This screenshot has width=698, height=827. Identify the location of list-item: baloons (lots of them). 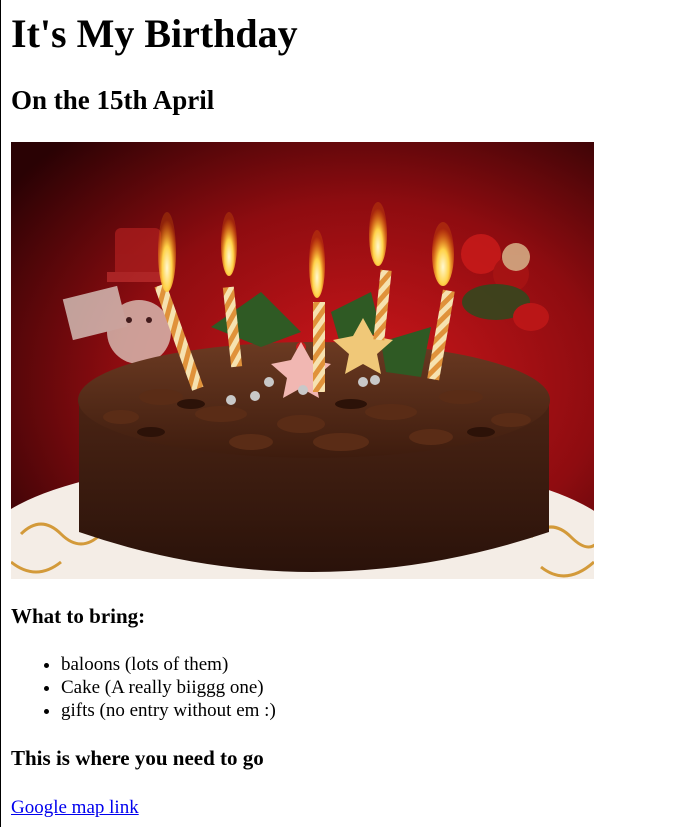
(168, 664).